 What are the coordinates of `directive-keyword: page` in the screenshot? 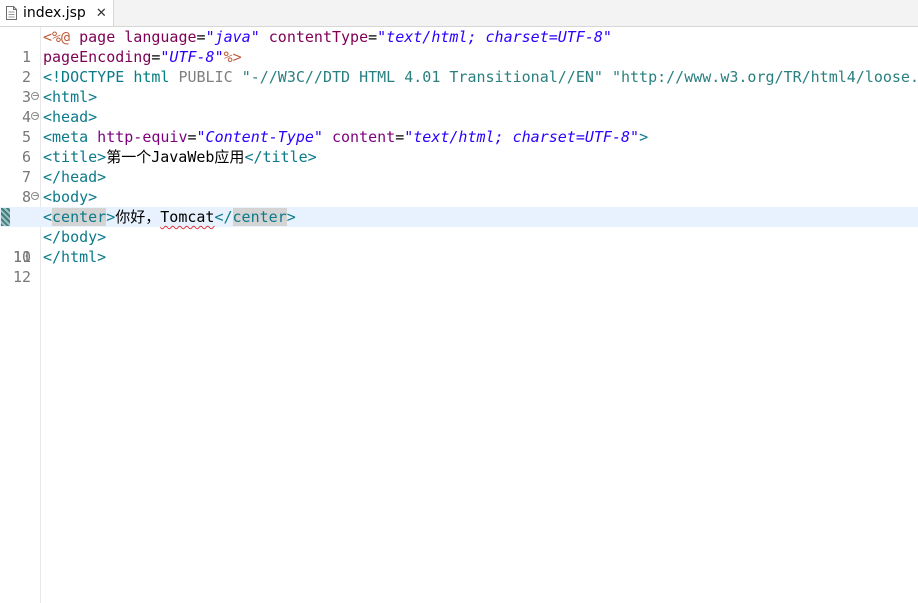 It's located at (102, 37).